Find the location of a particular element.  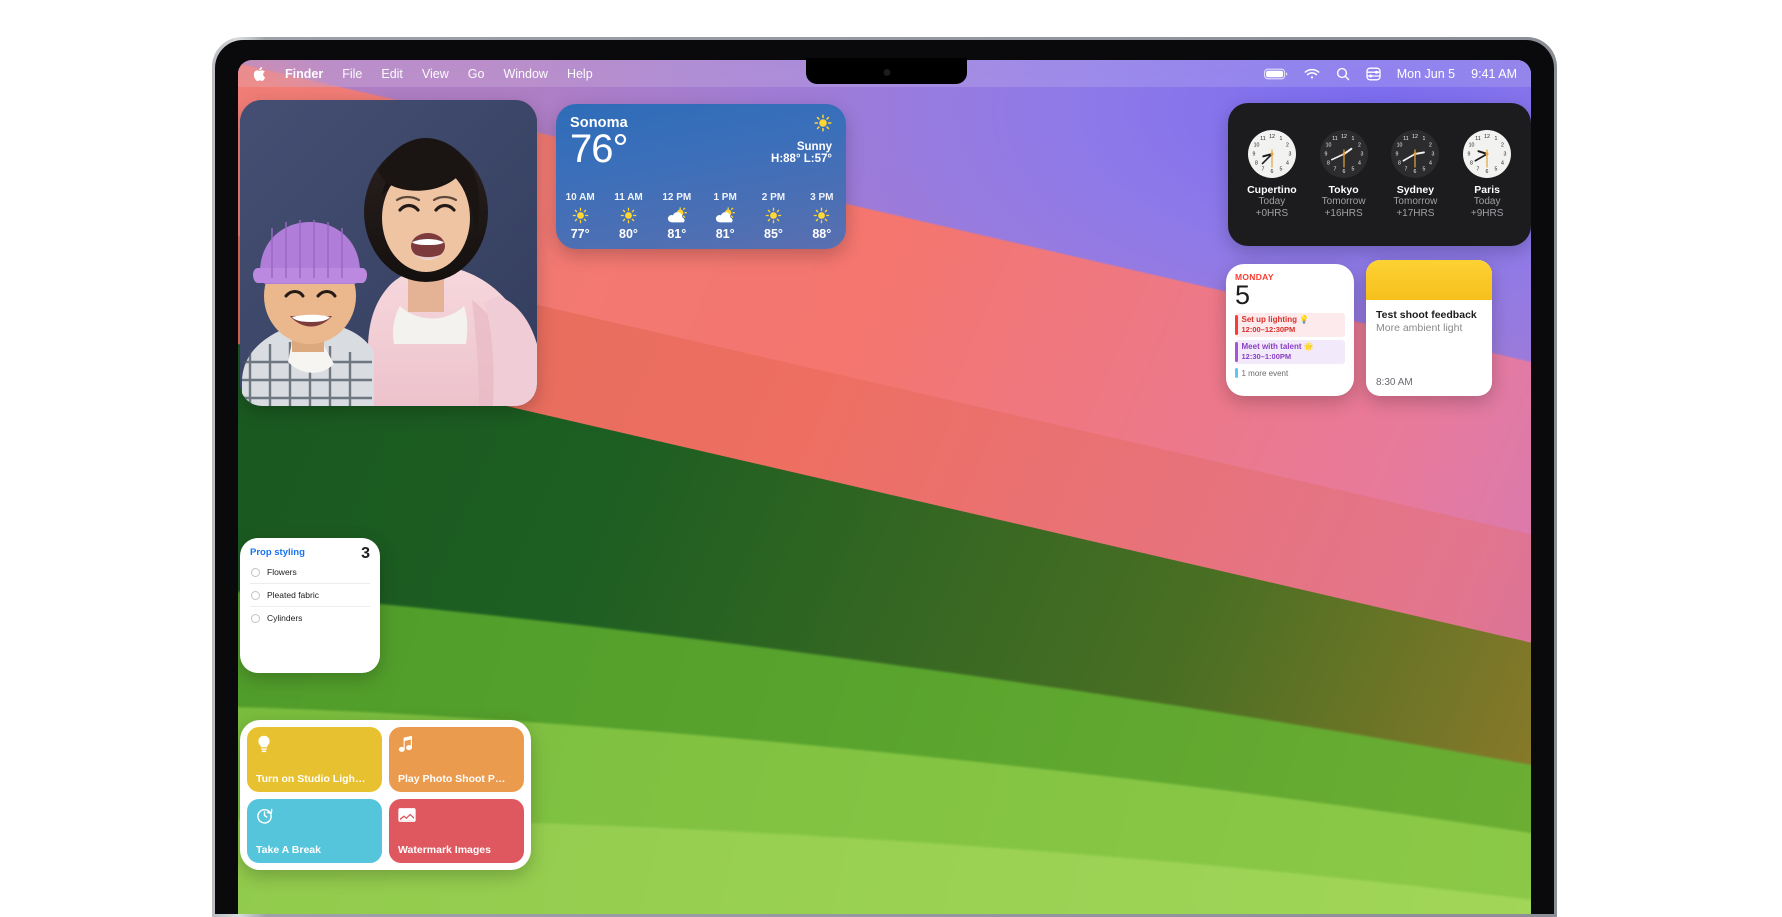

clock-offset: +0HRS is located at coordinates (1272, 213).